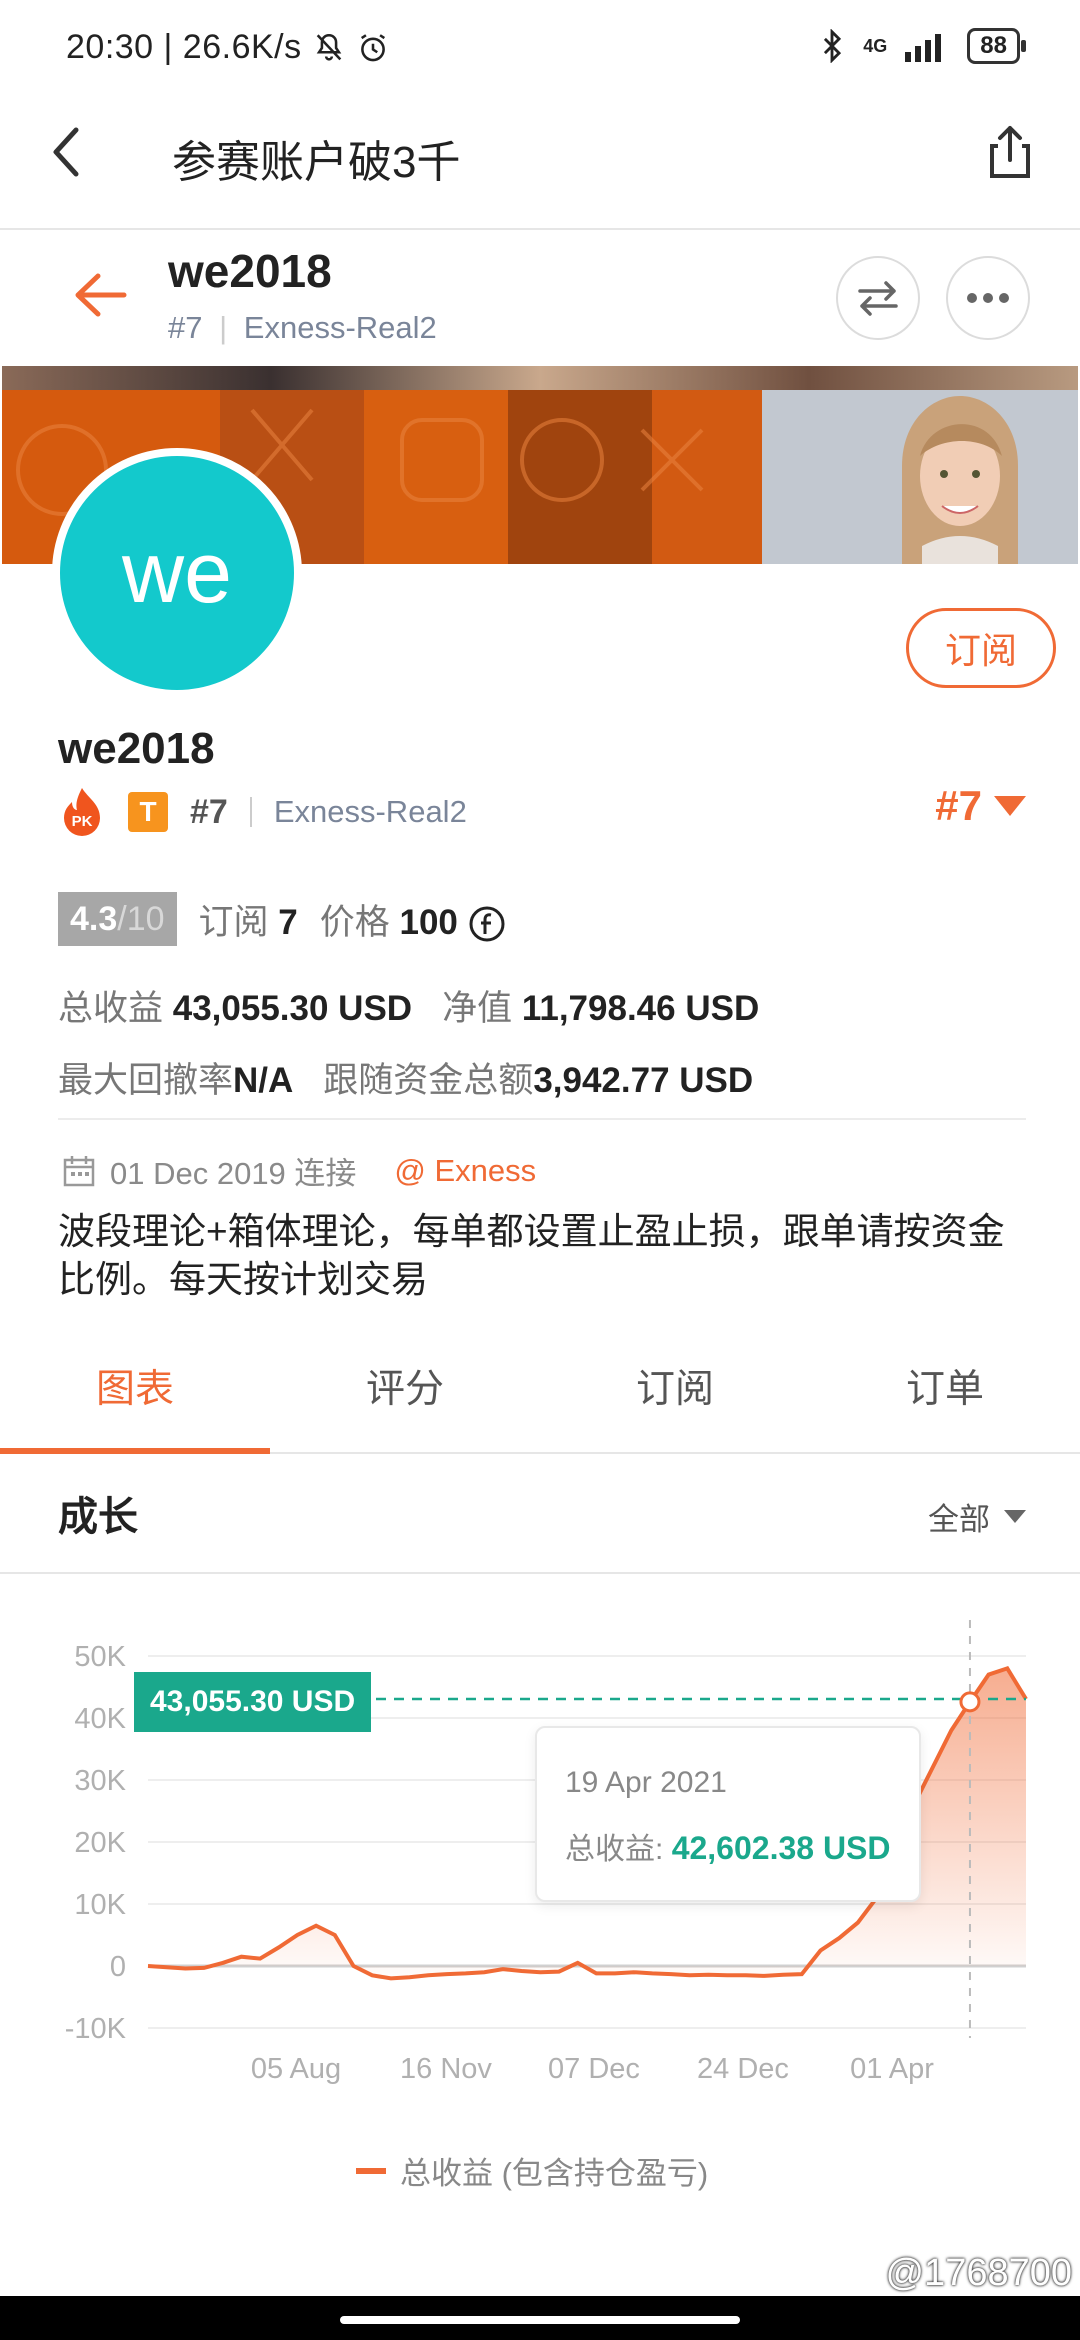 The width and height of the screenshot is (1080, 2340). Describe the element at coordinates (428, 1080) in the screenshot. I see `follow-funds-label: 跟随资金总额` at that location.